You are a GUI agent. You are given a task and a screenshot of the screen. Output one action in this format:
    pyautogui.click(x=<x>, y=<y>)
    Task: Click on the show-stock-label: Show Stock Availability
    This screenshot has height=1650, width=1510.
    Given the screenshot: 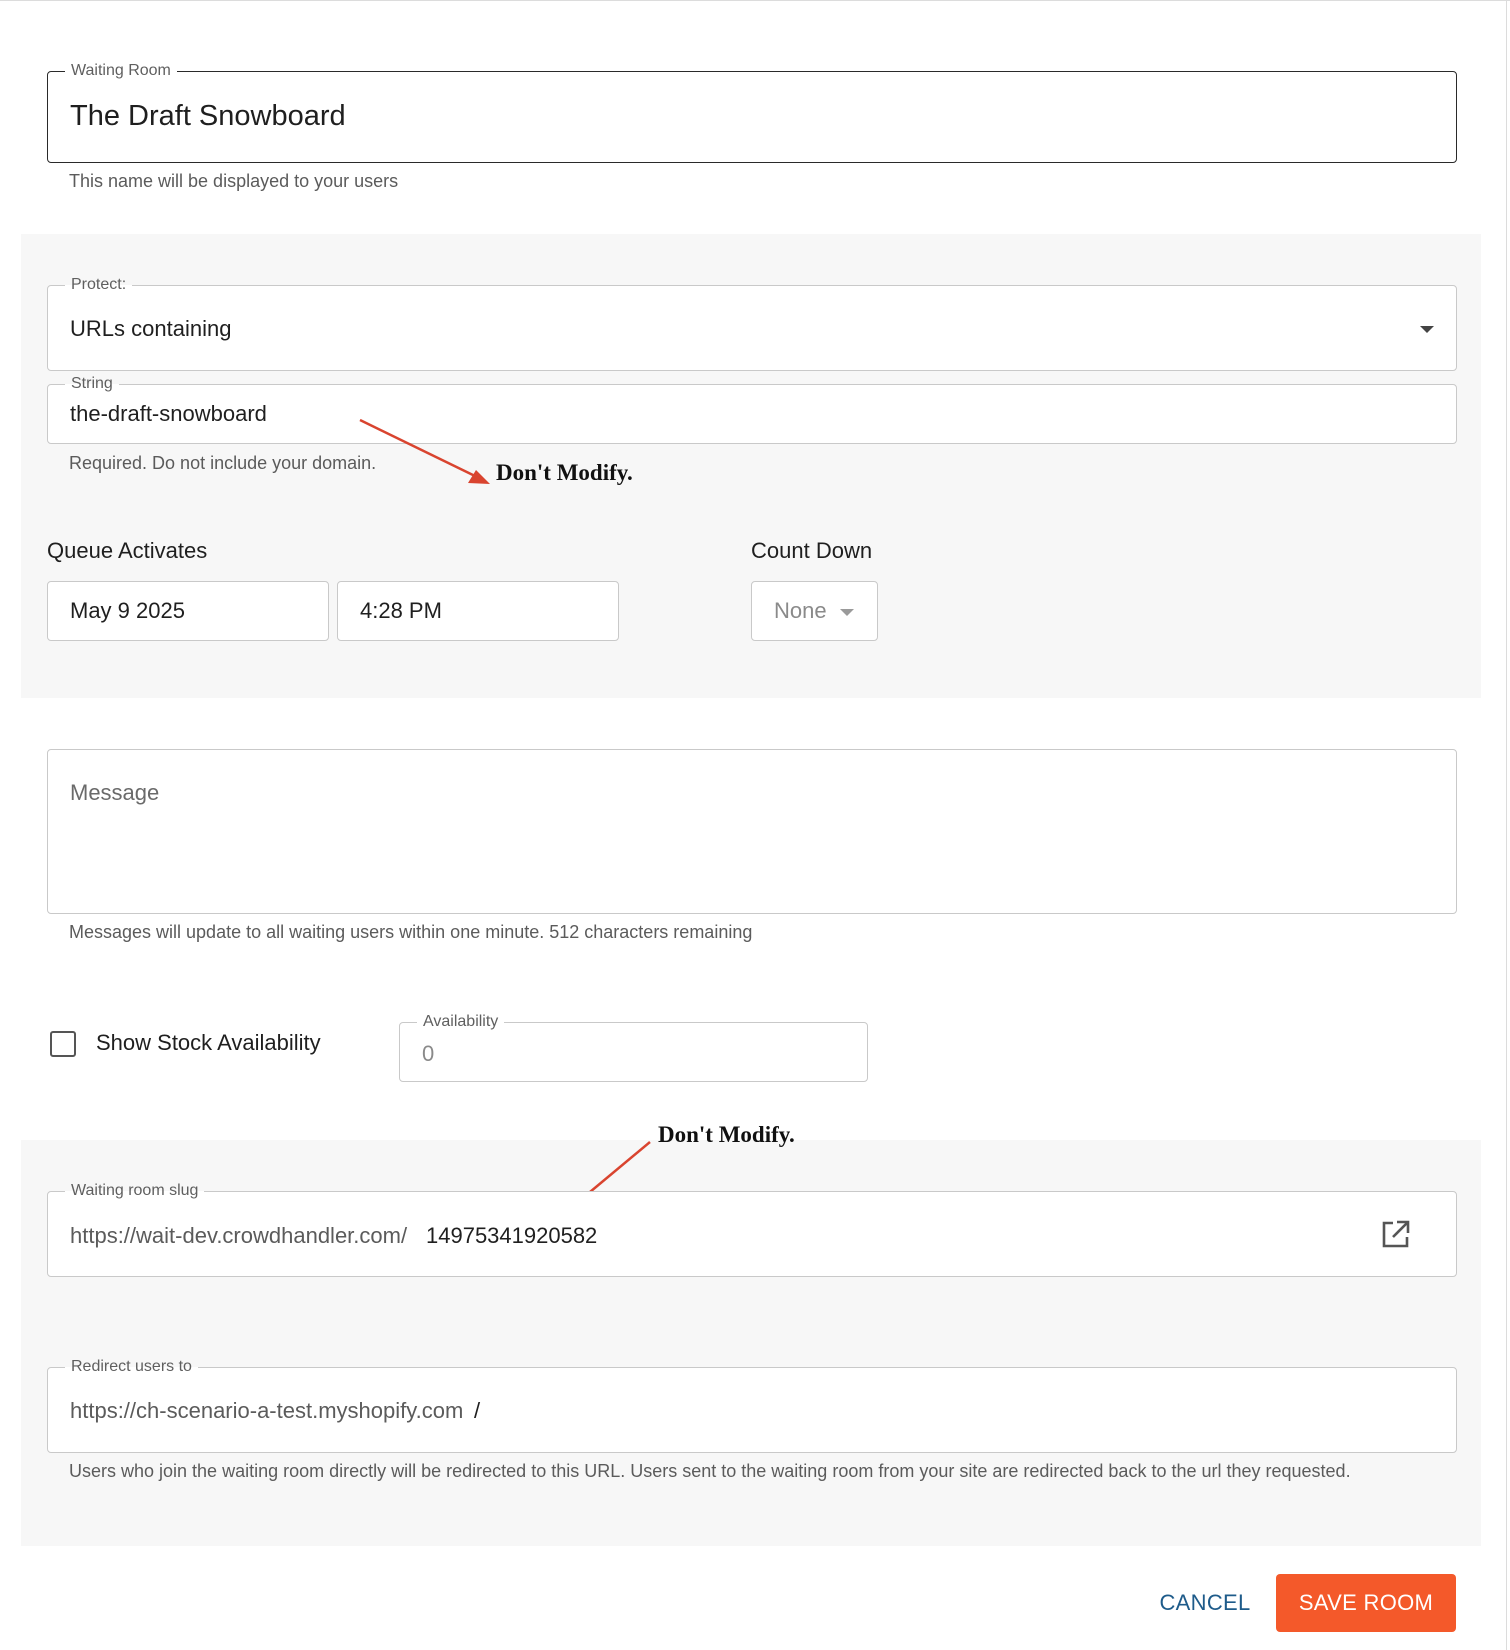 What is the action you would take?
    pyautogui.click(x=208, y=1042)
    